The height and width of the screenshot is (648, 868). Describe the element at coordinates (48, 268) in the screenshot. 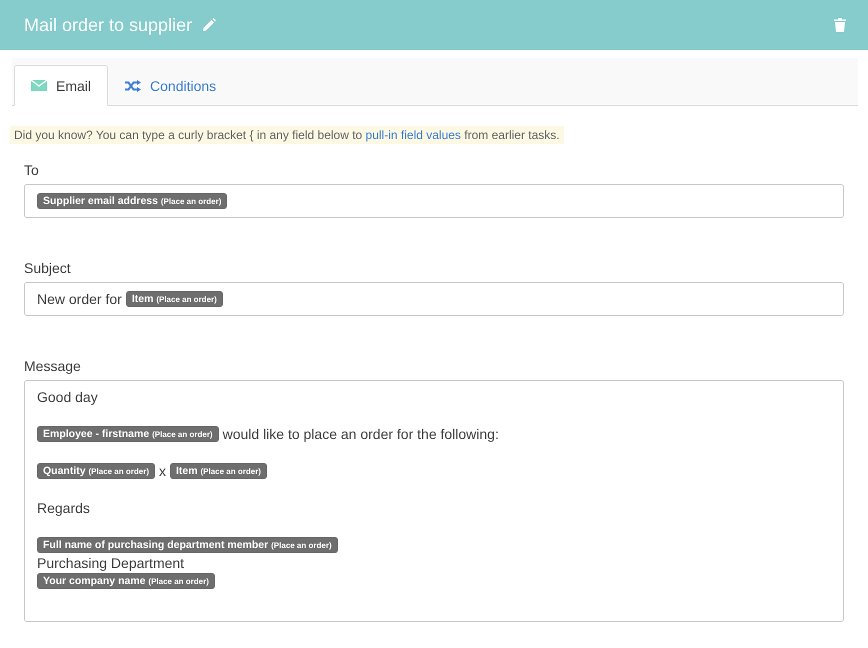

I see `field-label: Subject` at that location.